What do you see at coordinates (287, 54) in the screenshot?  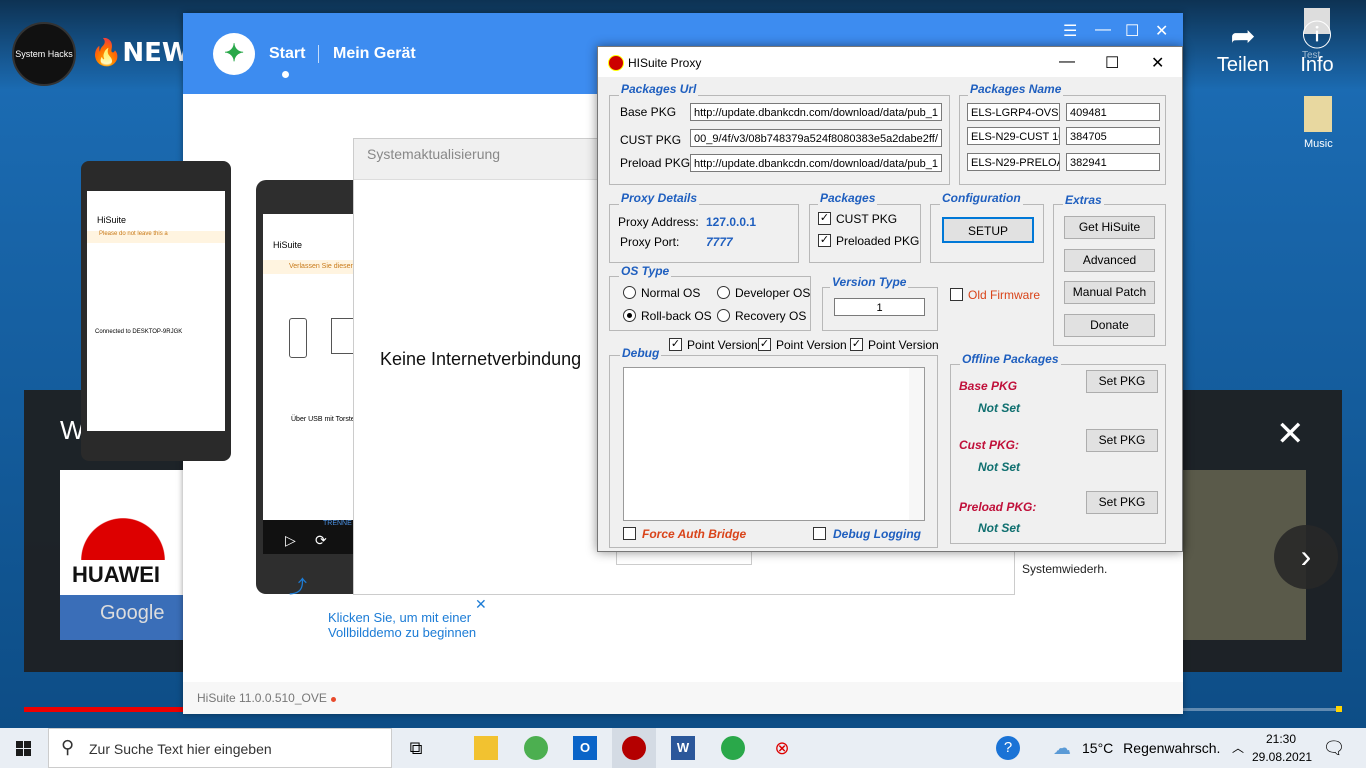 I see `tab-start: Start` at bounding box center [287, 54].